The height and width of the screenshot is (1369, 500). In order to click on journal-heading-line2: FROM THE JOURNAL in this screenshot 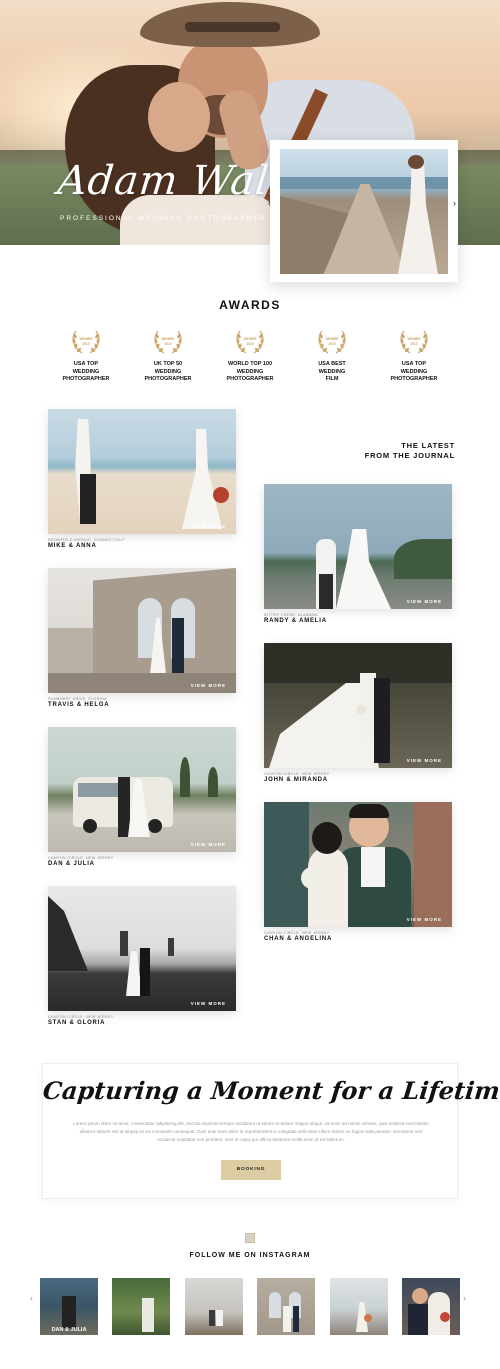, I will do `click(409, 455)`.